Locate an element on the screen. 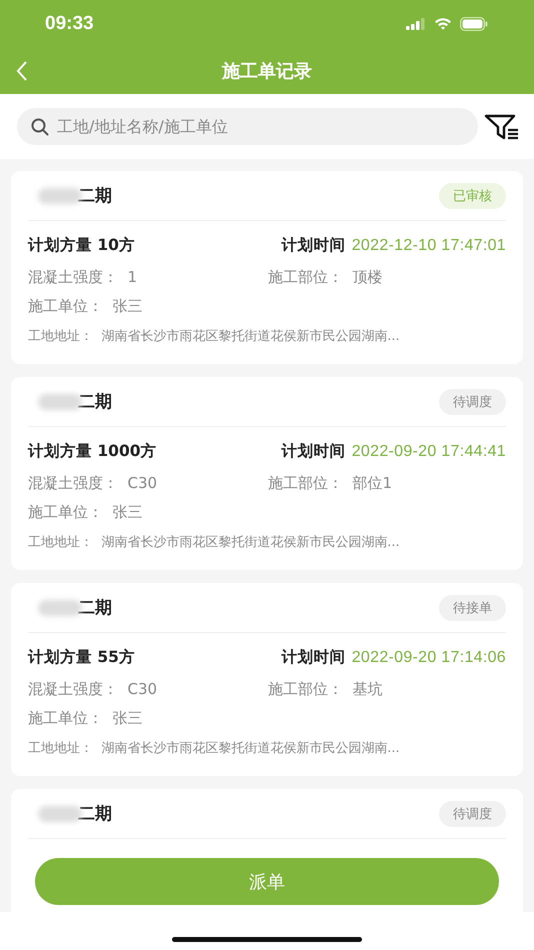  status-badge: 待接单 is located at coordinates (472, 607).